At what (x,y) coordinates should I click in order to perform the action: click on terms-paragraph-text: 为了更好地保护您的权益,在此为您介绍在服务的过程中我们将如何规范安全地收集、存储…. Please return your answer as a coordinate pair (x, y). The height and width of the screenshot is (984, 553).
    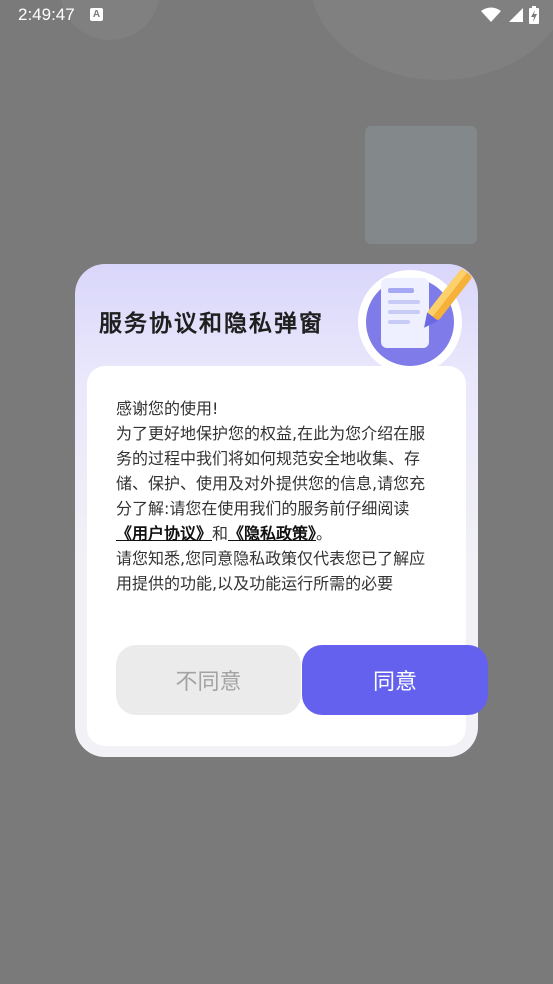
    Looking at the image, I should click on (271, 471).